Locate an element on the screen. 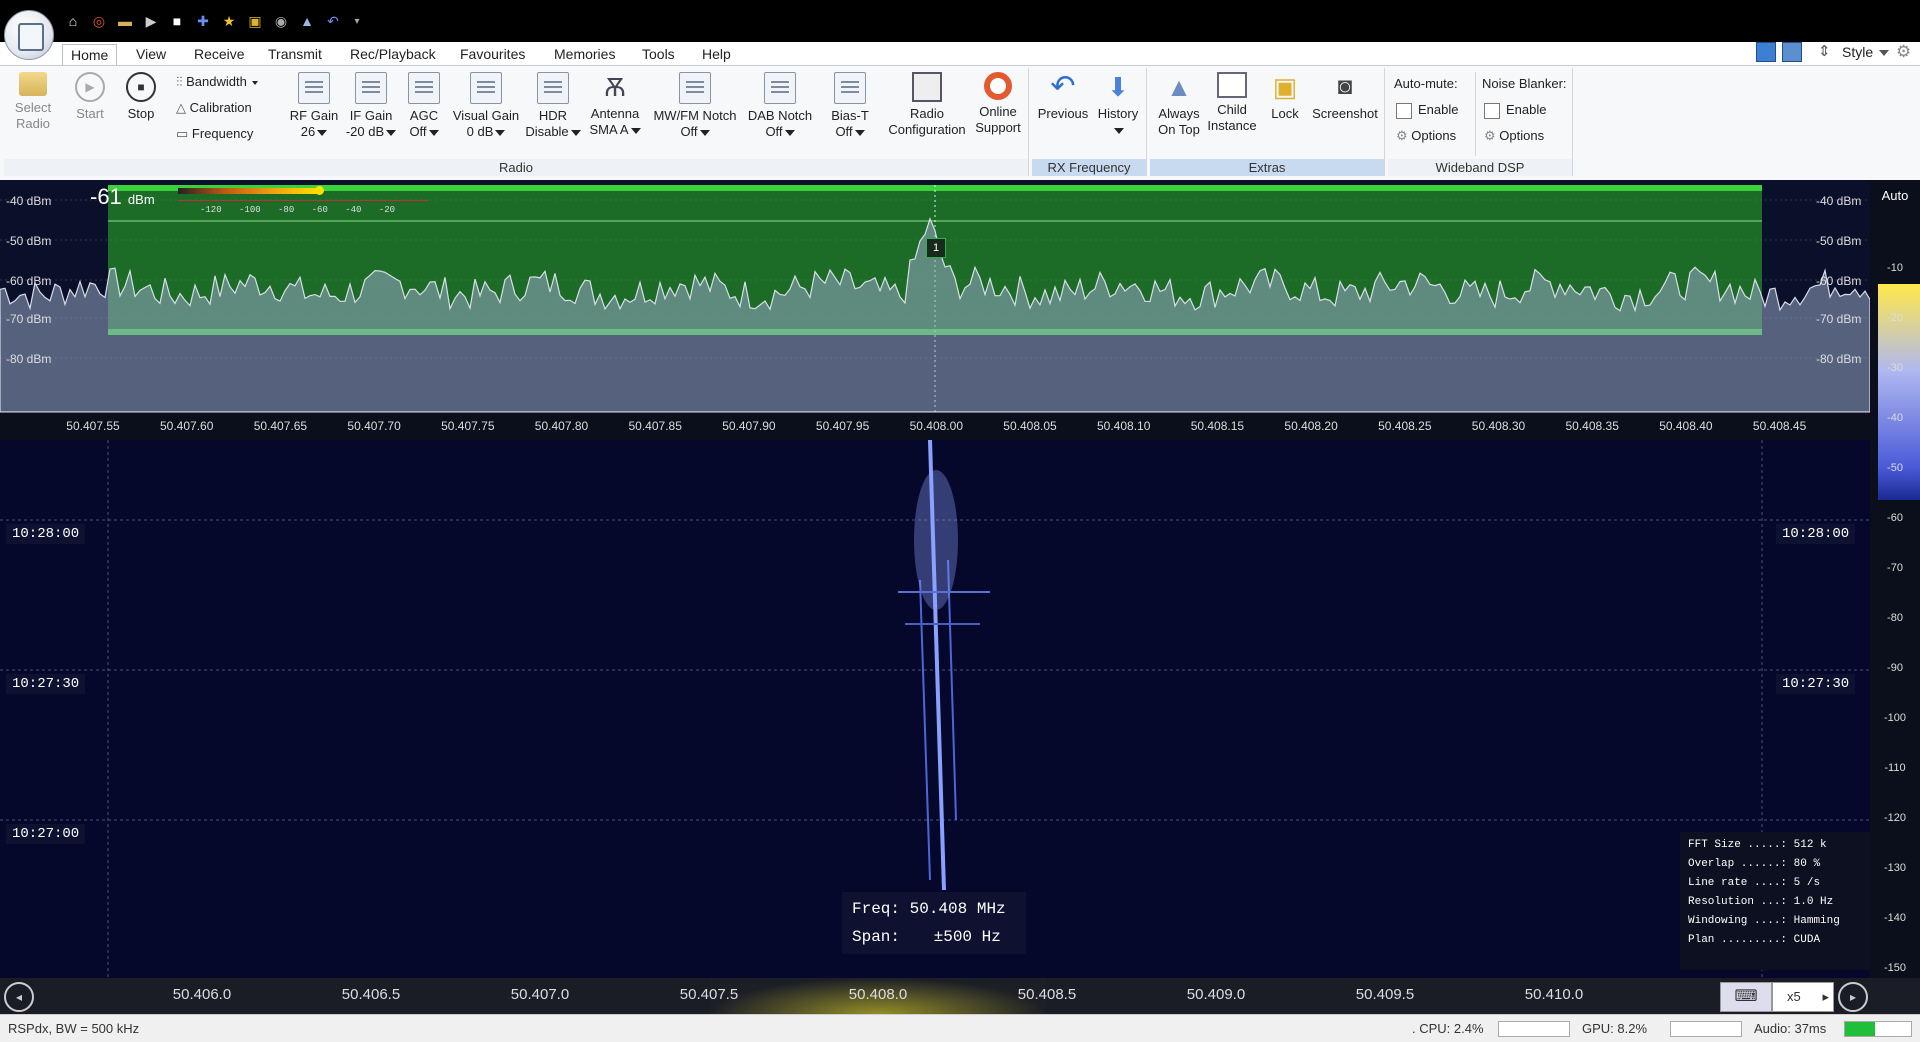 Image resolution: width=1920 pixels, height=1042 pixels. agc-button: AGC Off is located at coordinates (424, 106).